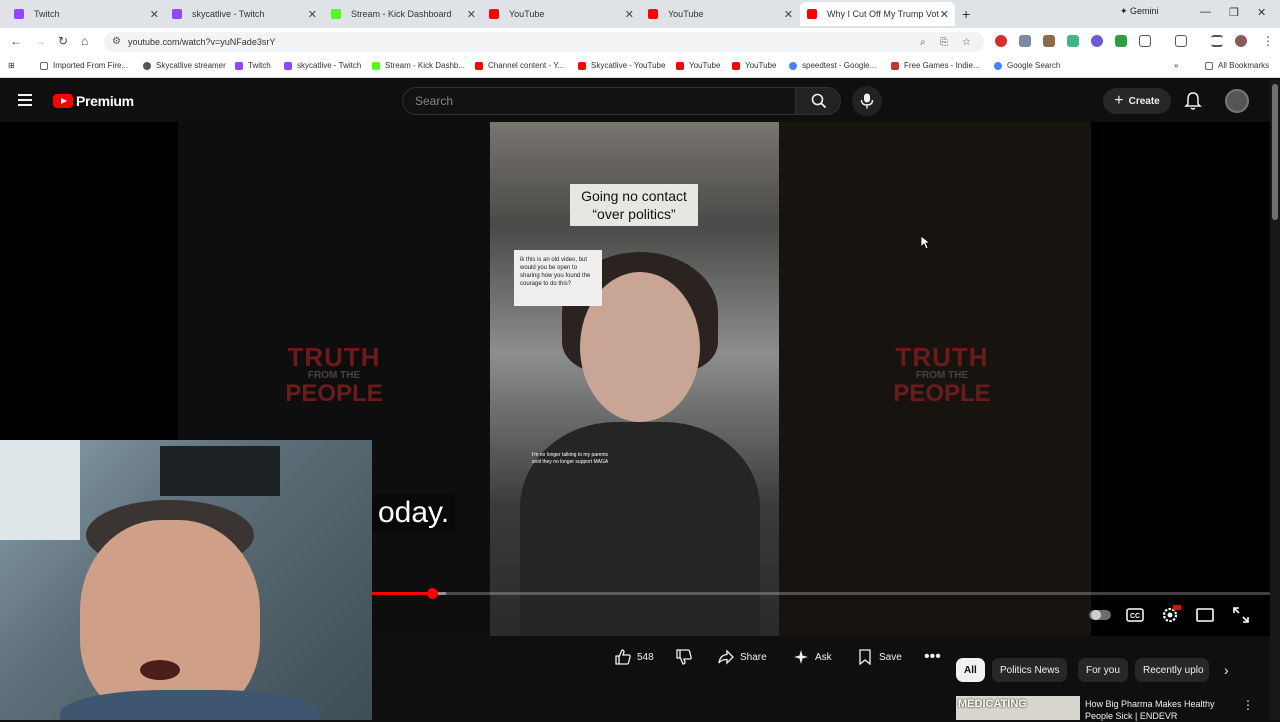 The width and height of the screenshot is (1280, 722). What do you see at coordinates (105, 101) in the screenshot?
I see `logo-text: Premium` at bounding box center [105, 101].